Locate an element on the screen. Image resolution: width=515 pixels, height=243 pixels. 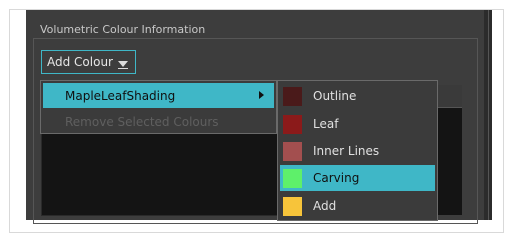
submenu-item-leaf: Leaf is located at coordinates (357, 124).